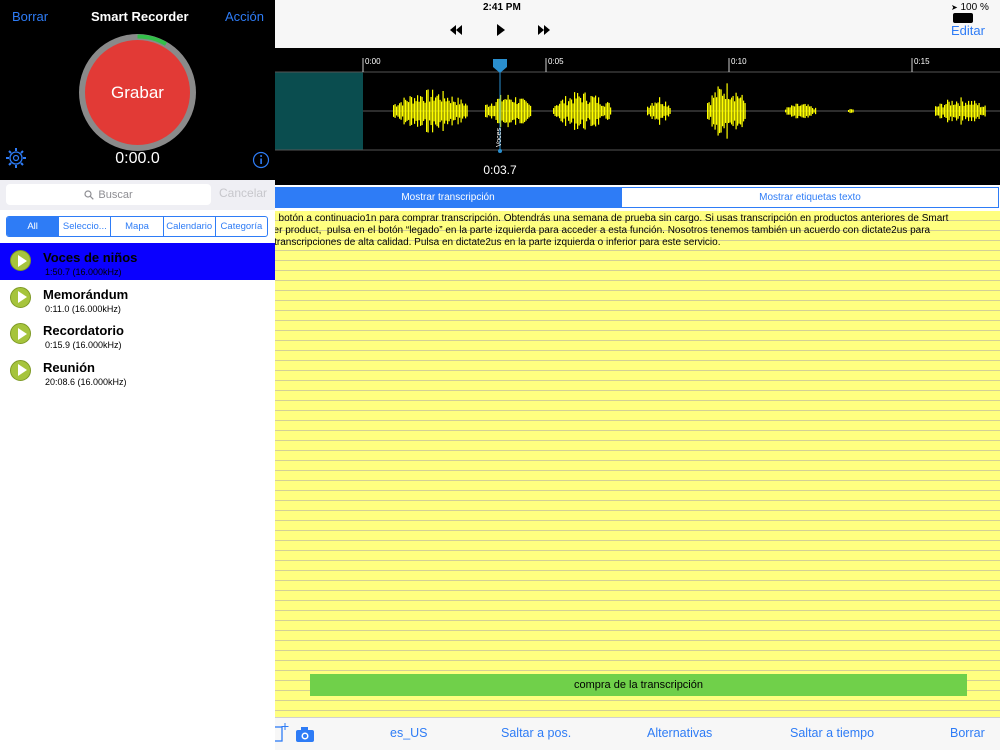  I want to click on alternatives-button: Alternativas, so click(679, 733).